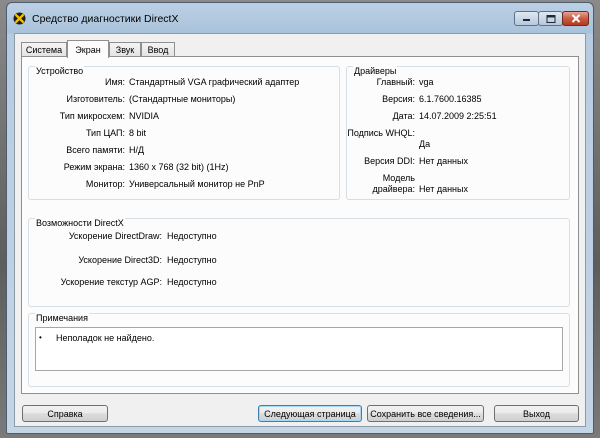 The width and height of the screenshot is (600, 438). What do you see at coordinates (120, 260) in the screenshot?
I see `feature-direct3d-label: Ускорение Direct3D:` at bounding box center [120, 260].